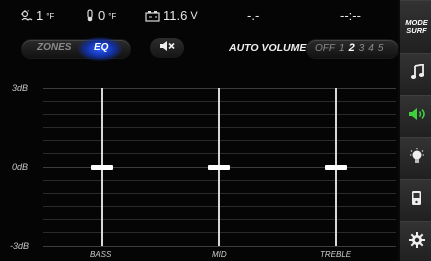 The image size is (431, 261). Describe the element at coordinates (219, 167) in the screenshot. I see `mid-slider-thumb` at that location.